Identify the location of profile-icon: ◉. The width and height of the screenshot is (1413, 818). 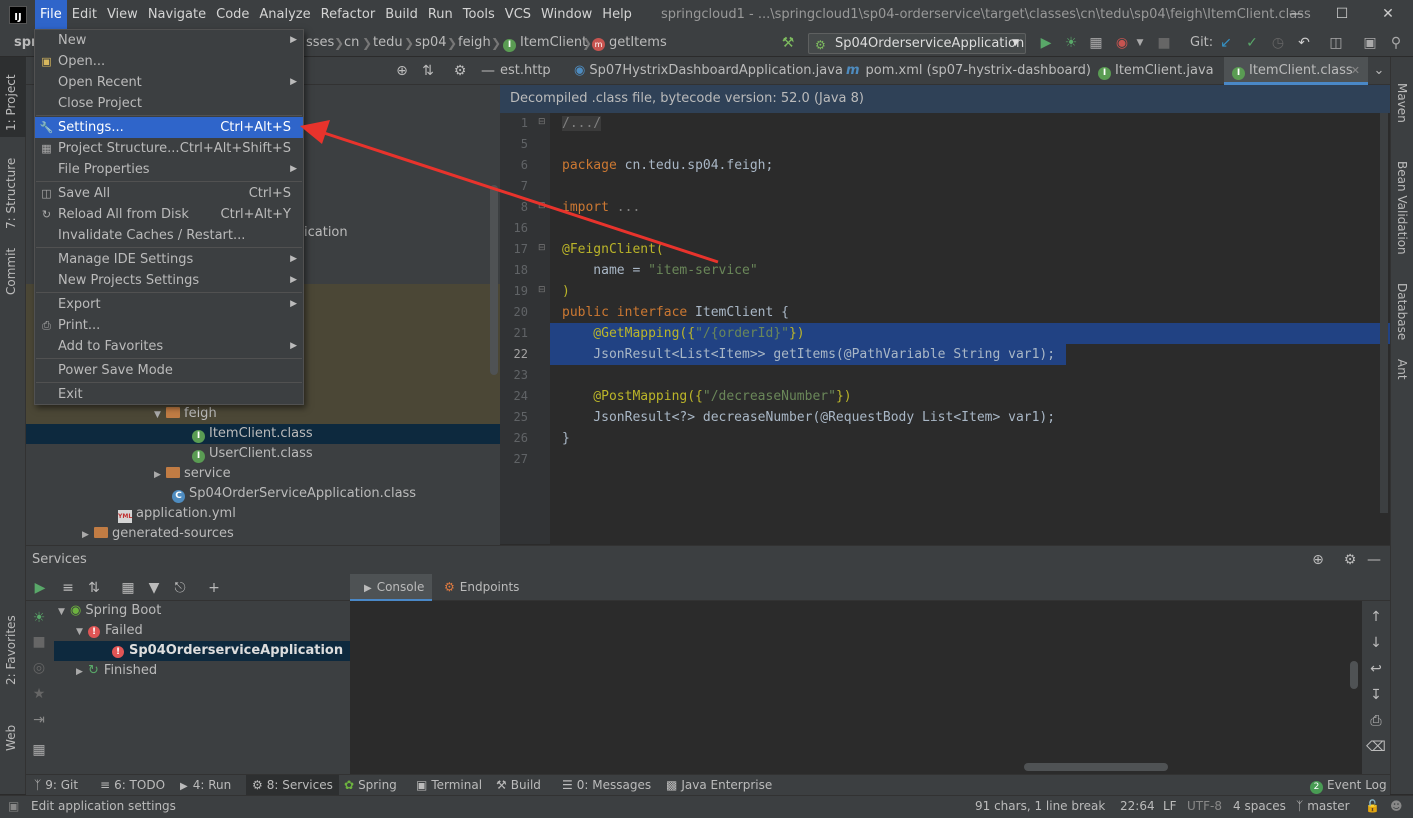
(1122, 43).